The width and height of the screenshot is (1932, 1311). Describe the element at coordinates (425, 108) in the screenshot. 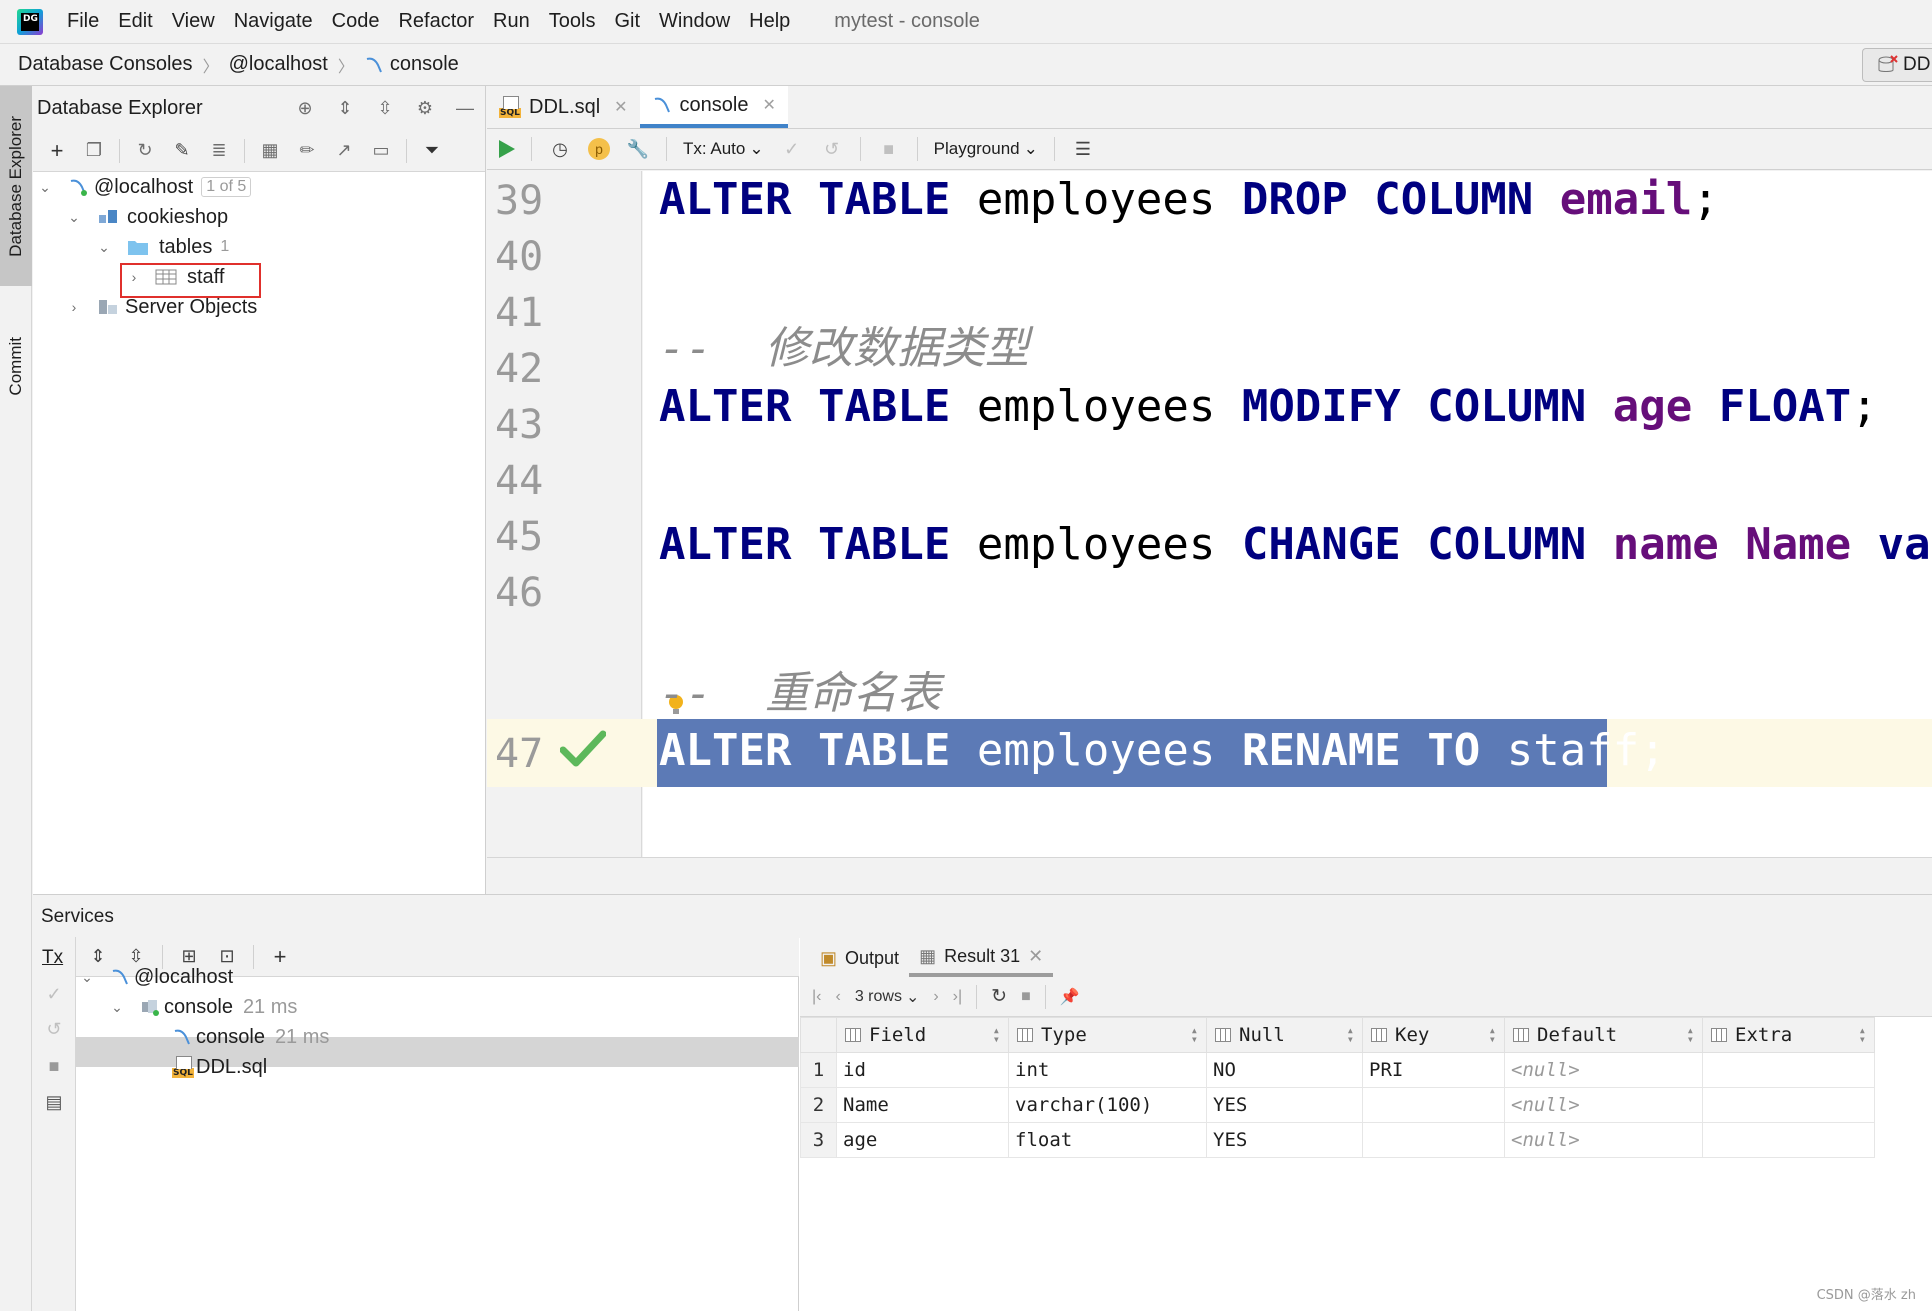

I see `gear-icon: ⚙` at that location.